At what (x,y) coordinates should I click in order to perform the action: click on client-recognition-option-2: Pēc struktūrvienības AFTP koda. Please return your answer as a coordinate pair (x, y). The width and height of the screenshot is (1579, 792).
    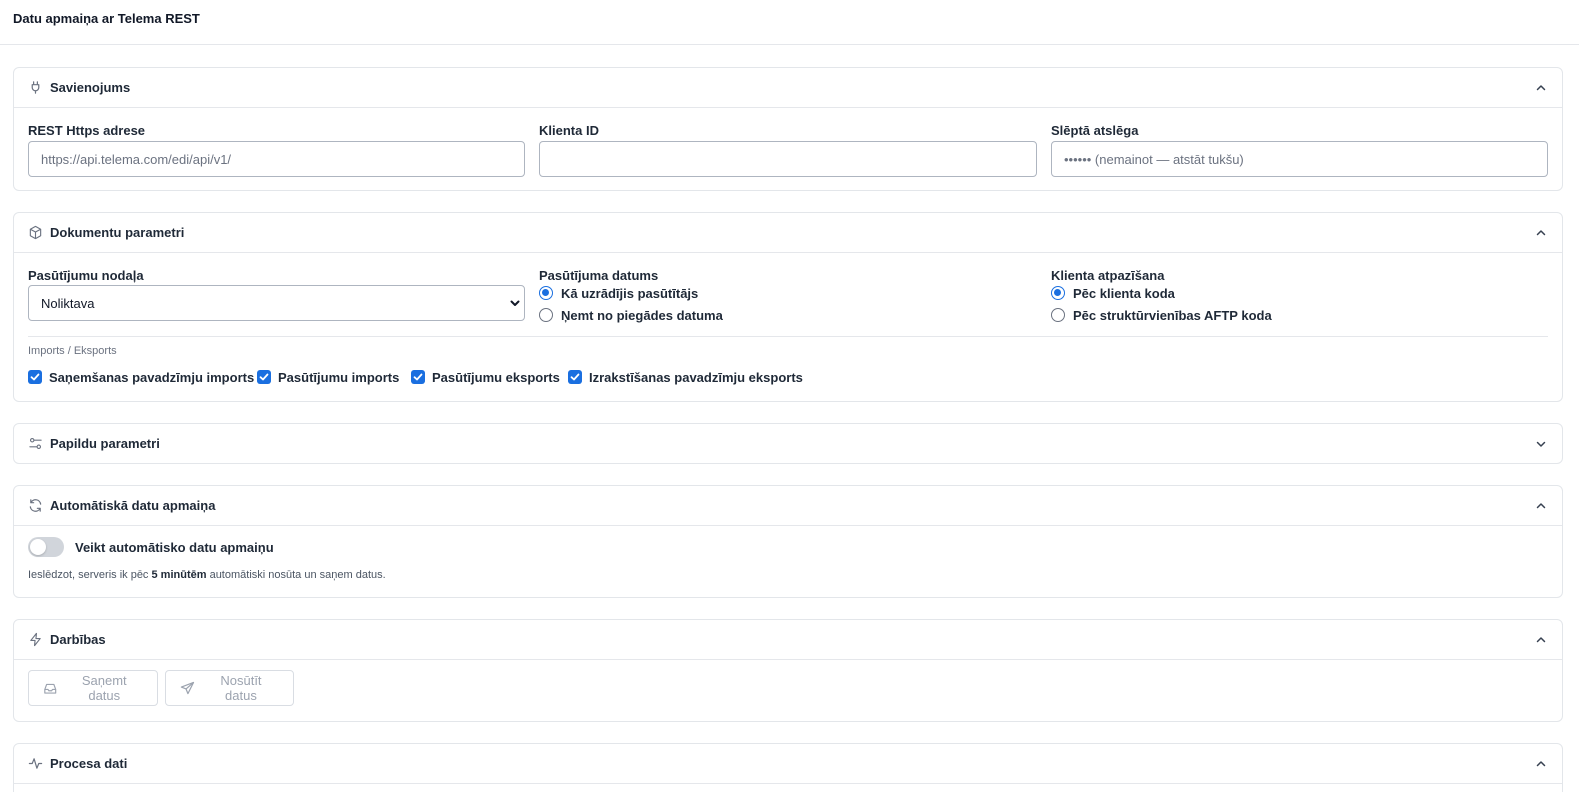
    Looking at the image, I should click on (1161, 315).